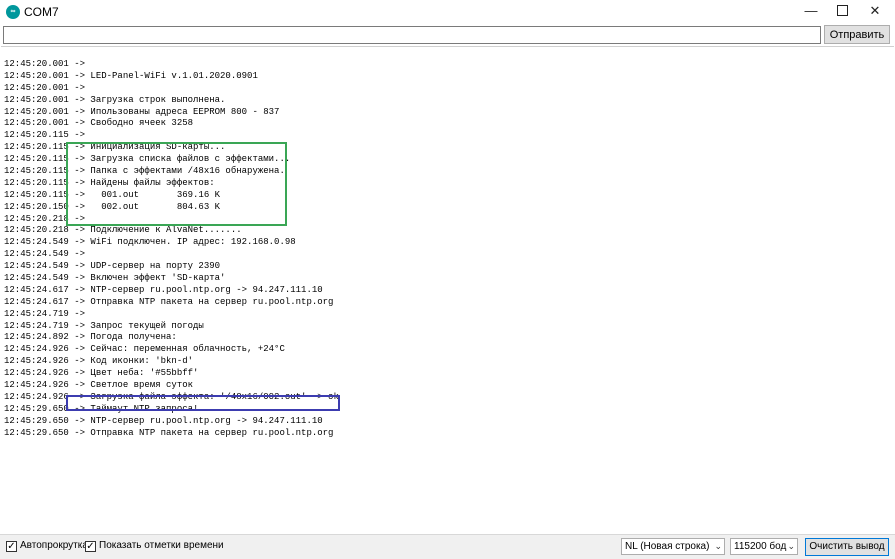  I want to click on title-bar: ∞ COM7 — ✕, so click(447, 12).